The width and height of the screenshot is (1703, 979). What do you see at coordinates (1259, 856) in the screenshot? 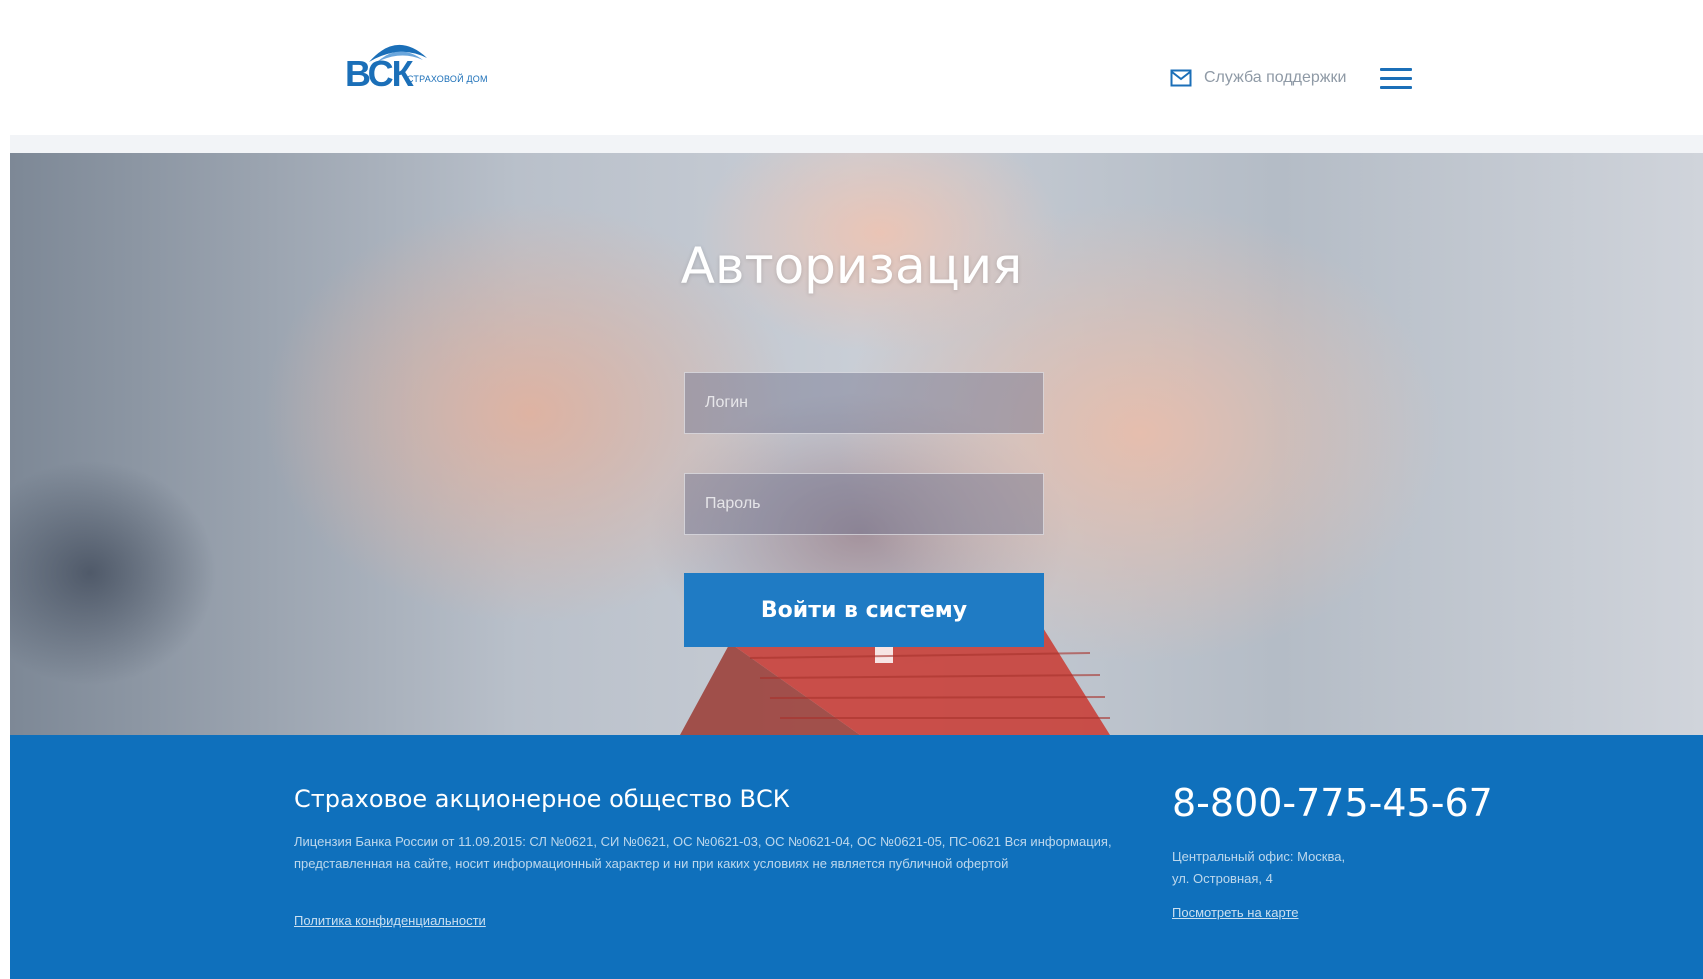
I see `office-label: Центральный офис: Москва,` at bounding box center [1259, 856].